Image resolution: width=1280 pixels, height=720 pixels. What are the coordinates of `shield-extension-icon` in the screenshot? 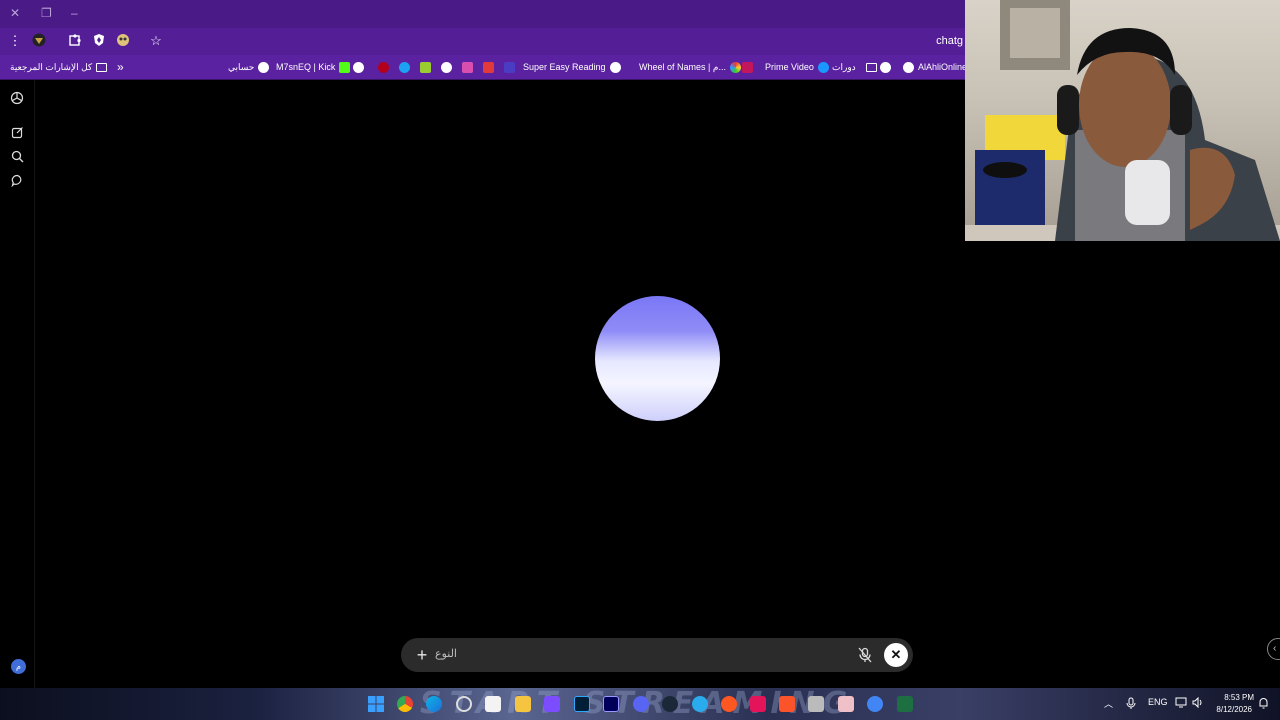 It's located at (99, 41).